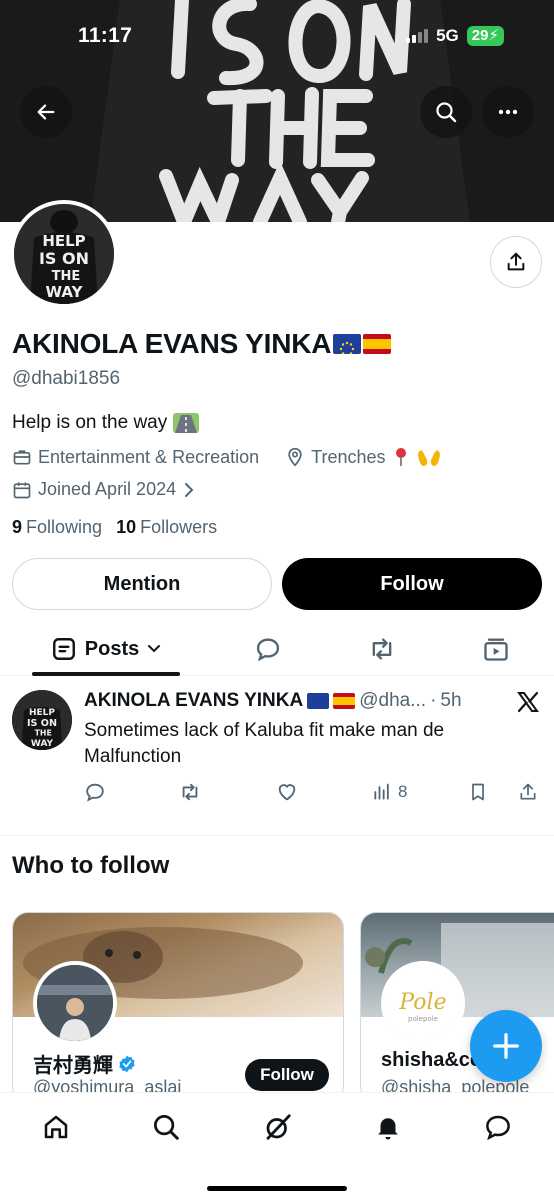 This screenshot has height=1200, width=554. I want to click on post-share-button, so click(528, 792).